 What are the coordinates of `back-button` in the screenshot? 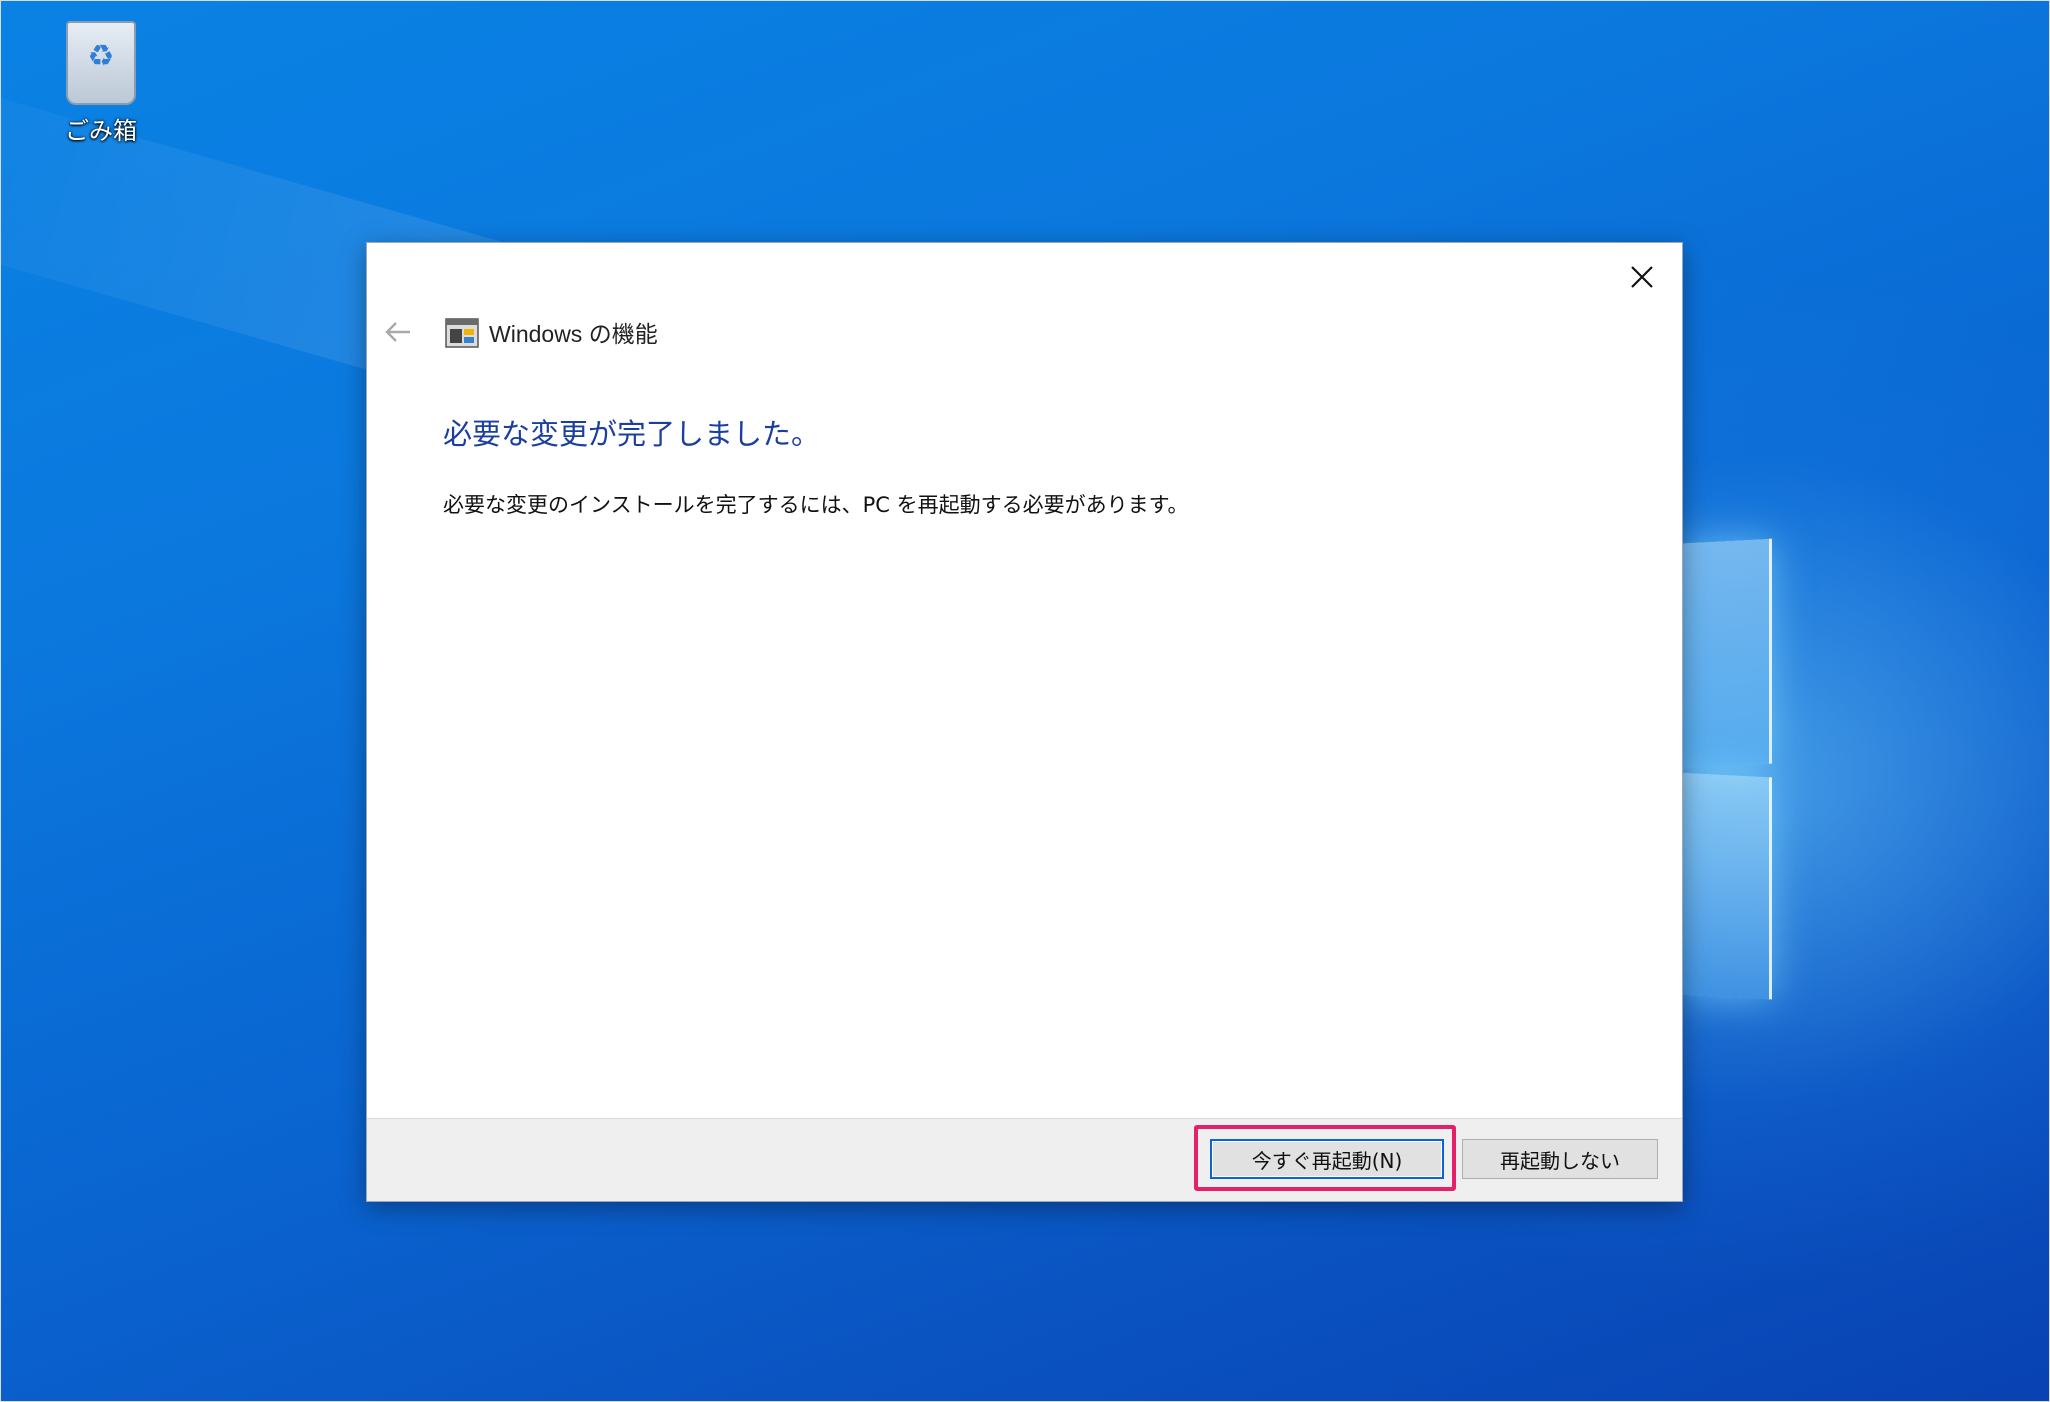 It's located at (398, 332).